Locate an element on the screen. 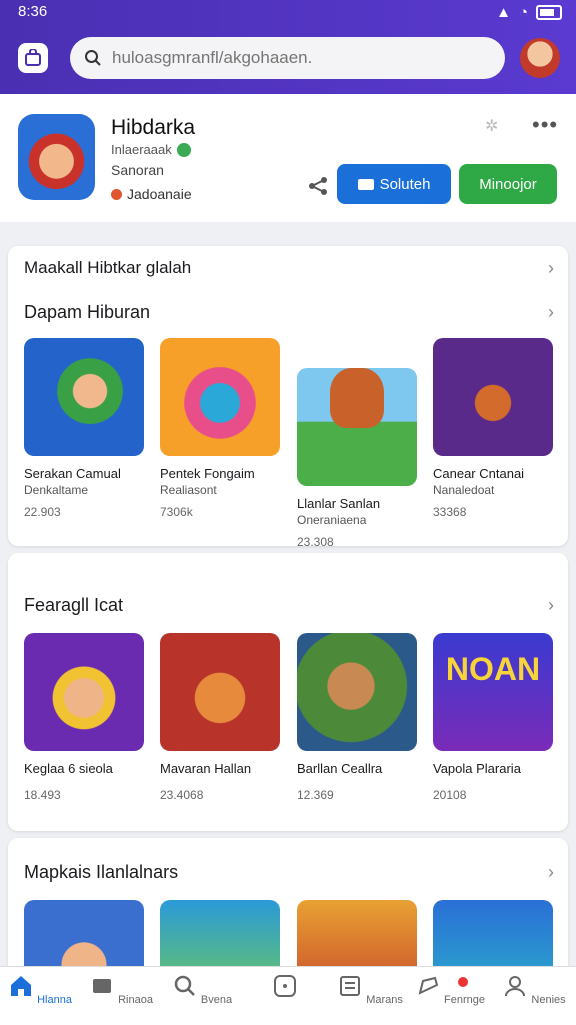  app-tile-name: Canear Cntanai is located at coordinates (479, 473).